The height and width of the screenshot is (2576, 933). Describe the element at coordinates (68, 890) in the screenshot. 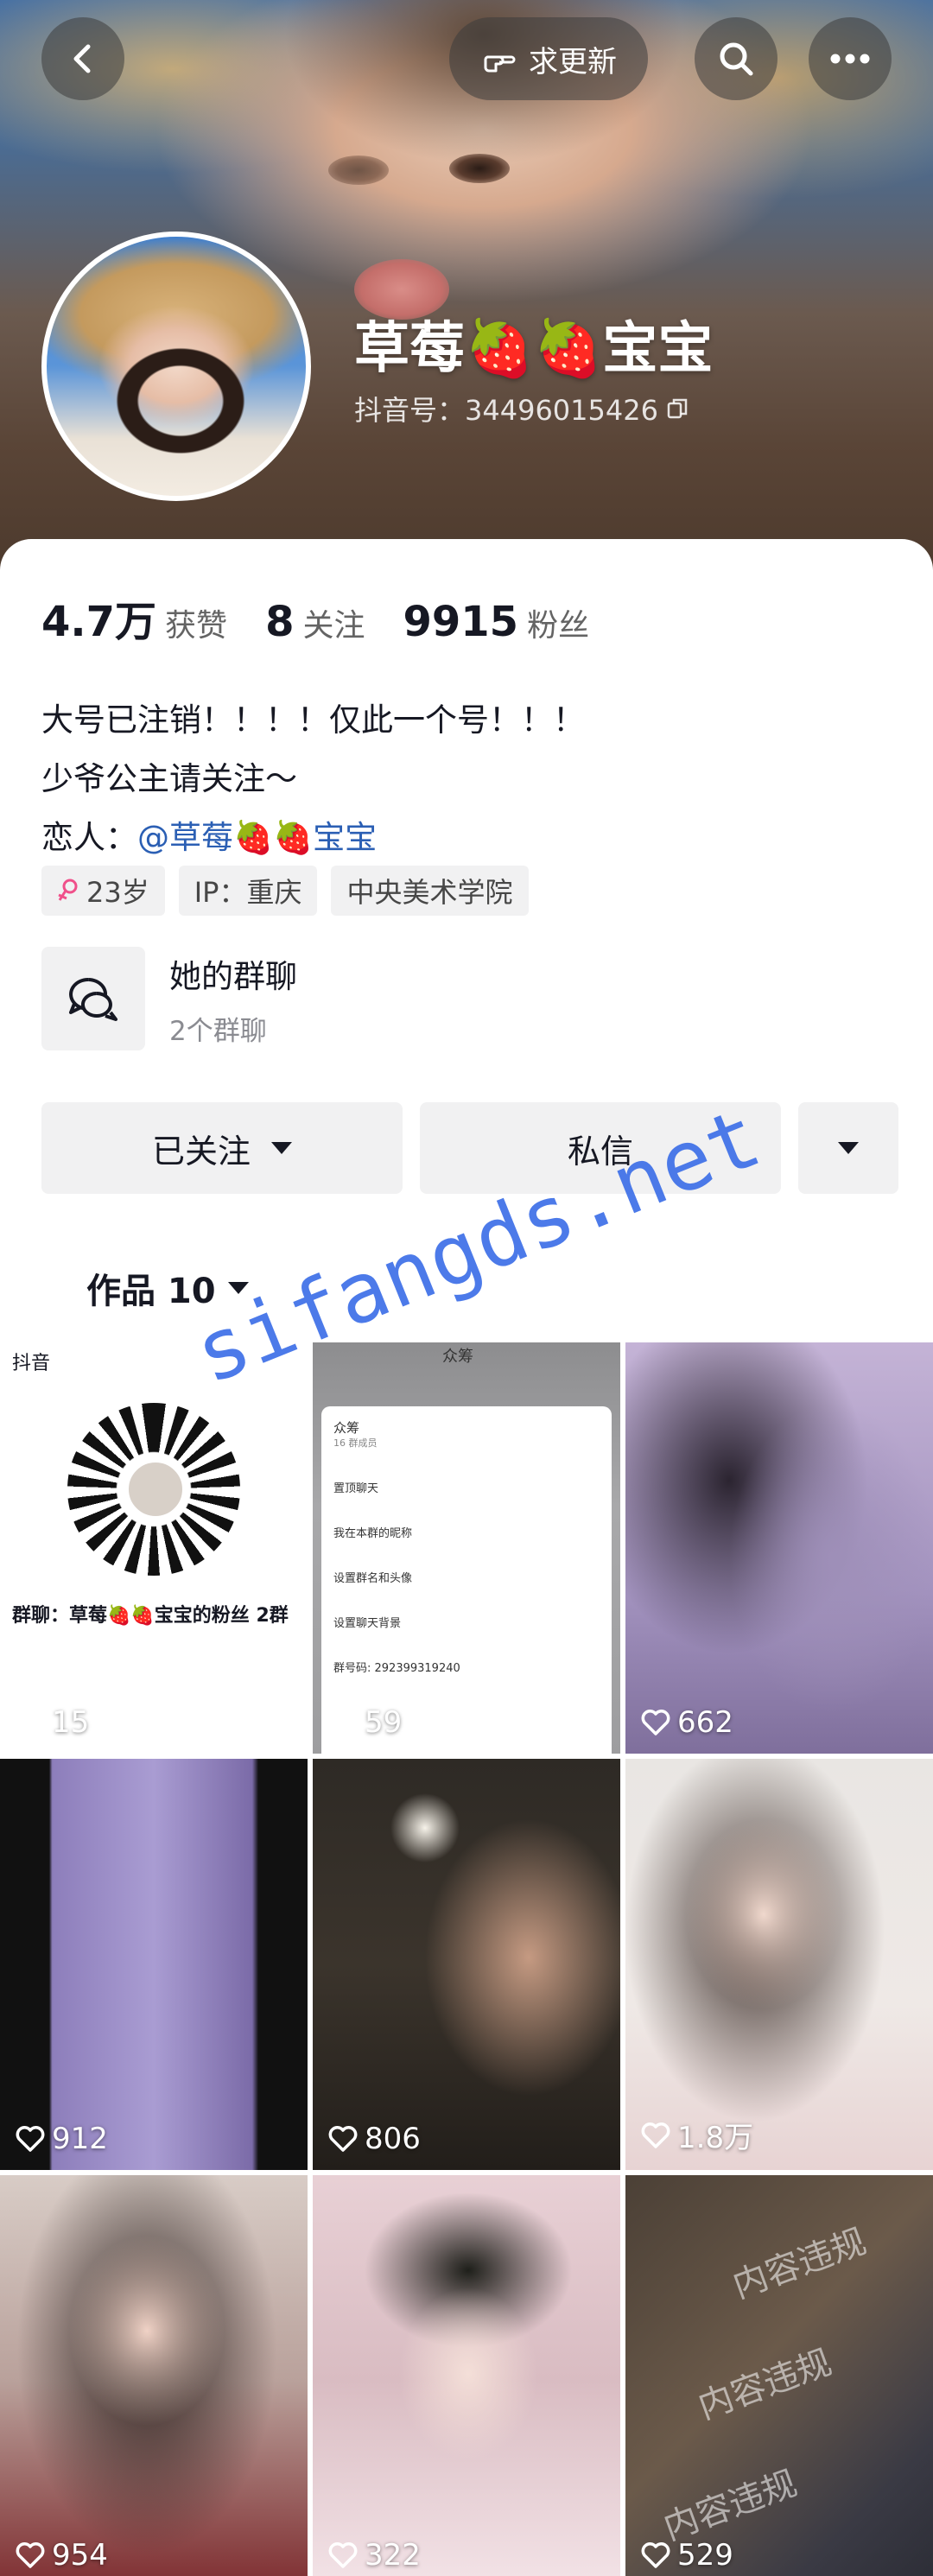

I see `female-icon` at that location.